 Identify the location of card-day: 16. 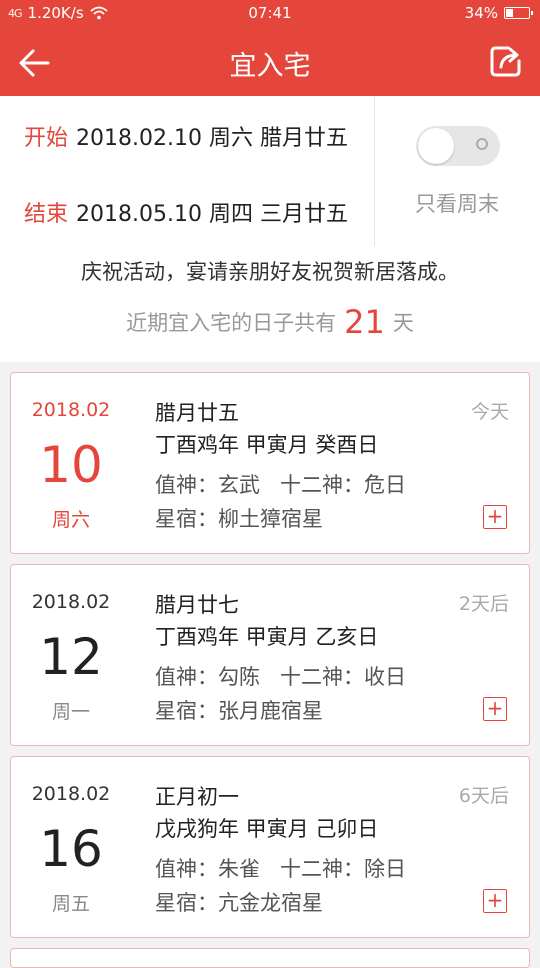
(71, 849).